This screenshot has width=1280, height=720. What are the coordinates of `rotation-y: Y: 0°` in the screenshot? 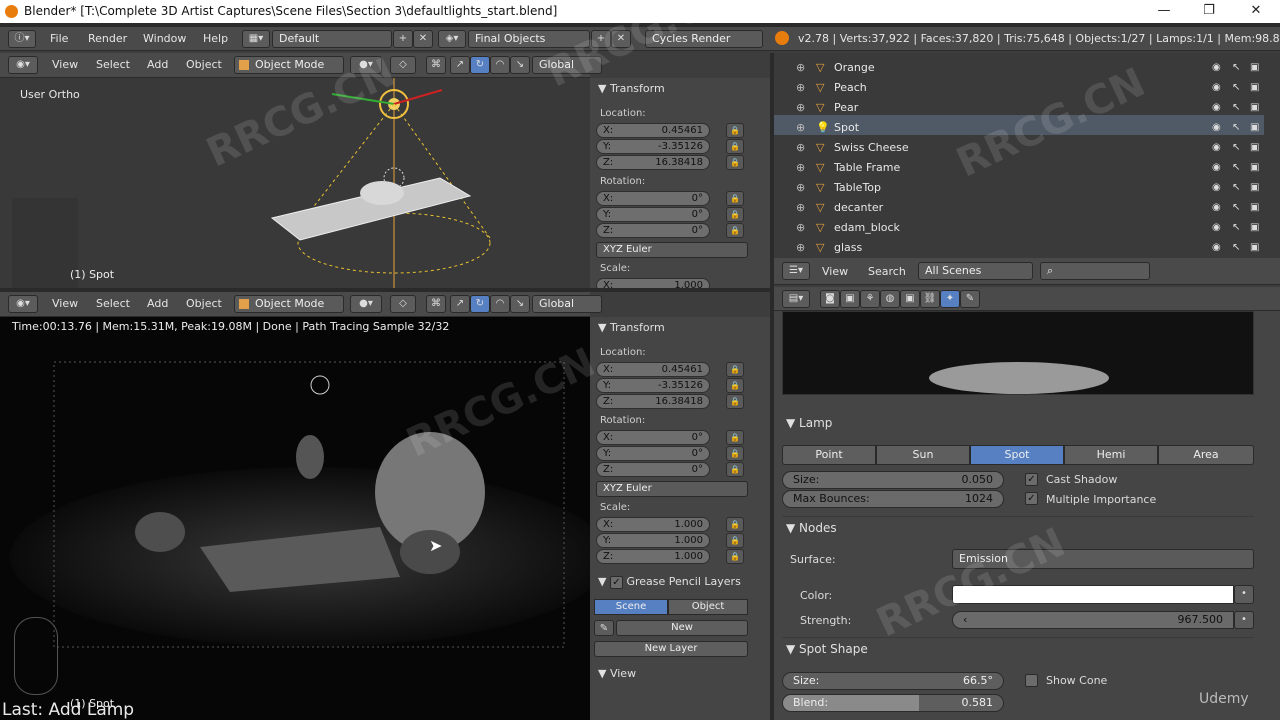 It's located at (653, 214).